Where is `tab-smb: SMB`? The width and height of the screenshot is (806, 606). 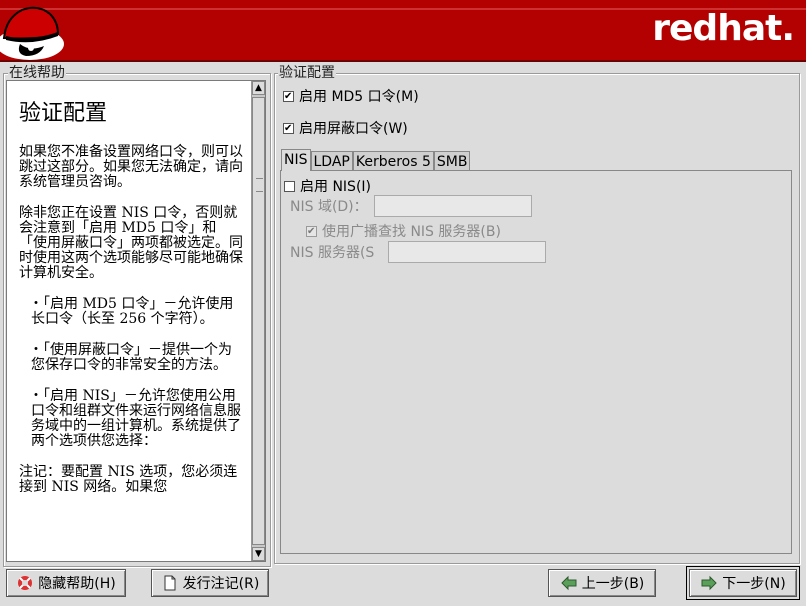
tab-smb: SMB is located at coordinates (452, 161).